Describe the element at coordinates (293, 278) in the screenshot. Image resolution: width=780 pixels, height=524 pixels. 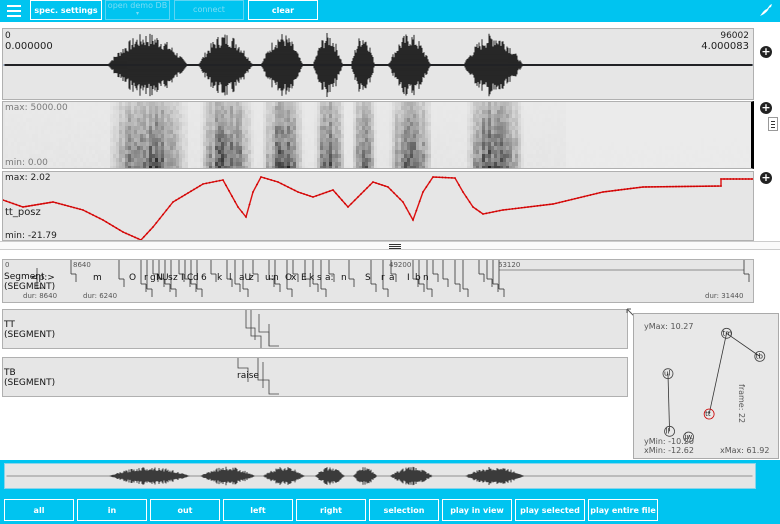
I see `segment-item-label: x` at that location.